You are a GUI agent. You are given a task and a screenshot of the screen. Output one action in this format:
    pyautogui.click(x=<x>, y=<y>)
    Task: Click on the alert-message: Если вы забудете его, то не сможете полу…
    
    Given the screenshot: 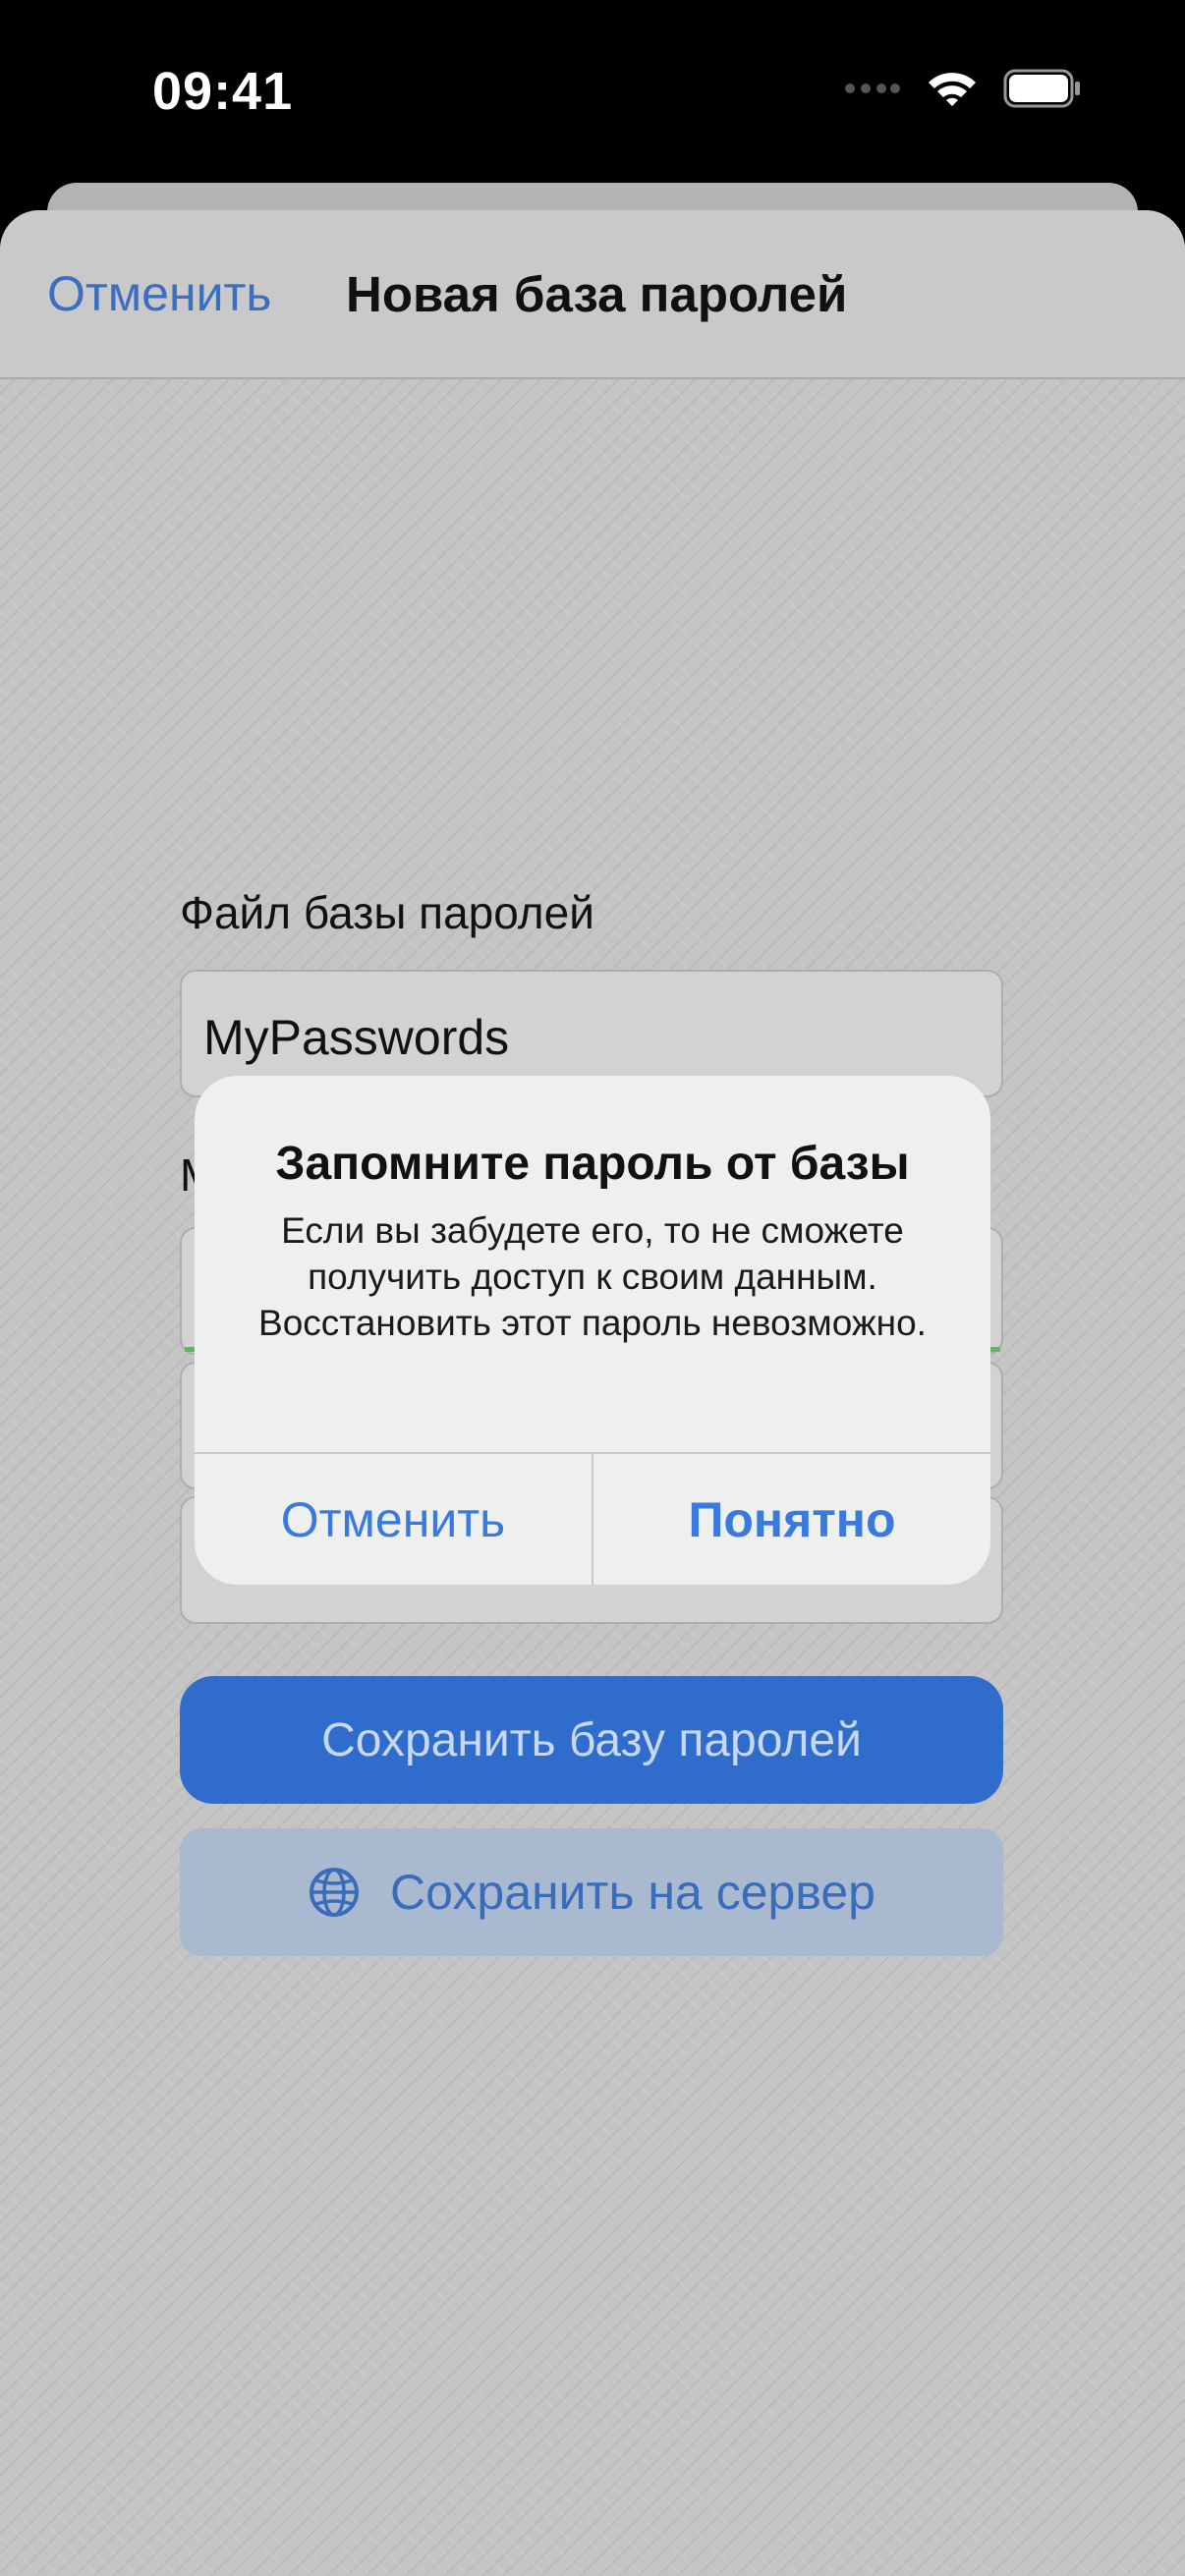 What is the action you would take?
    pyautogui.click(x=592, y=1276)
    